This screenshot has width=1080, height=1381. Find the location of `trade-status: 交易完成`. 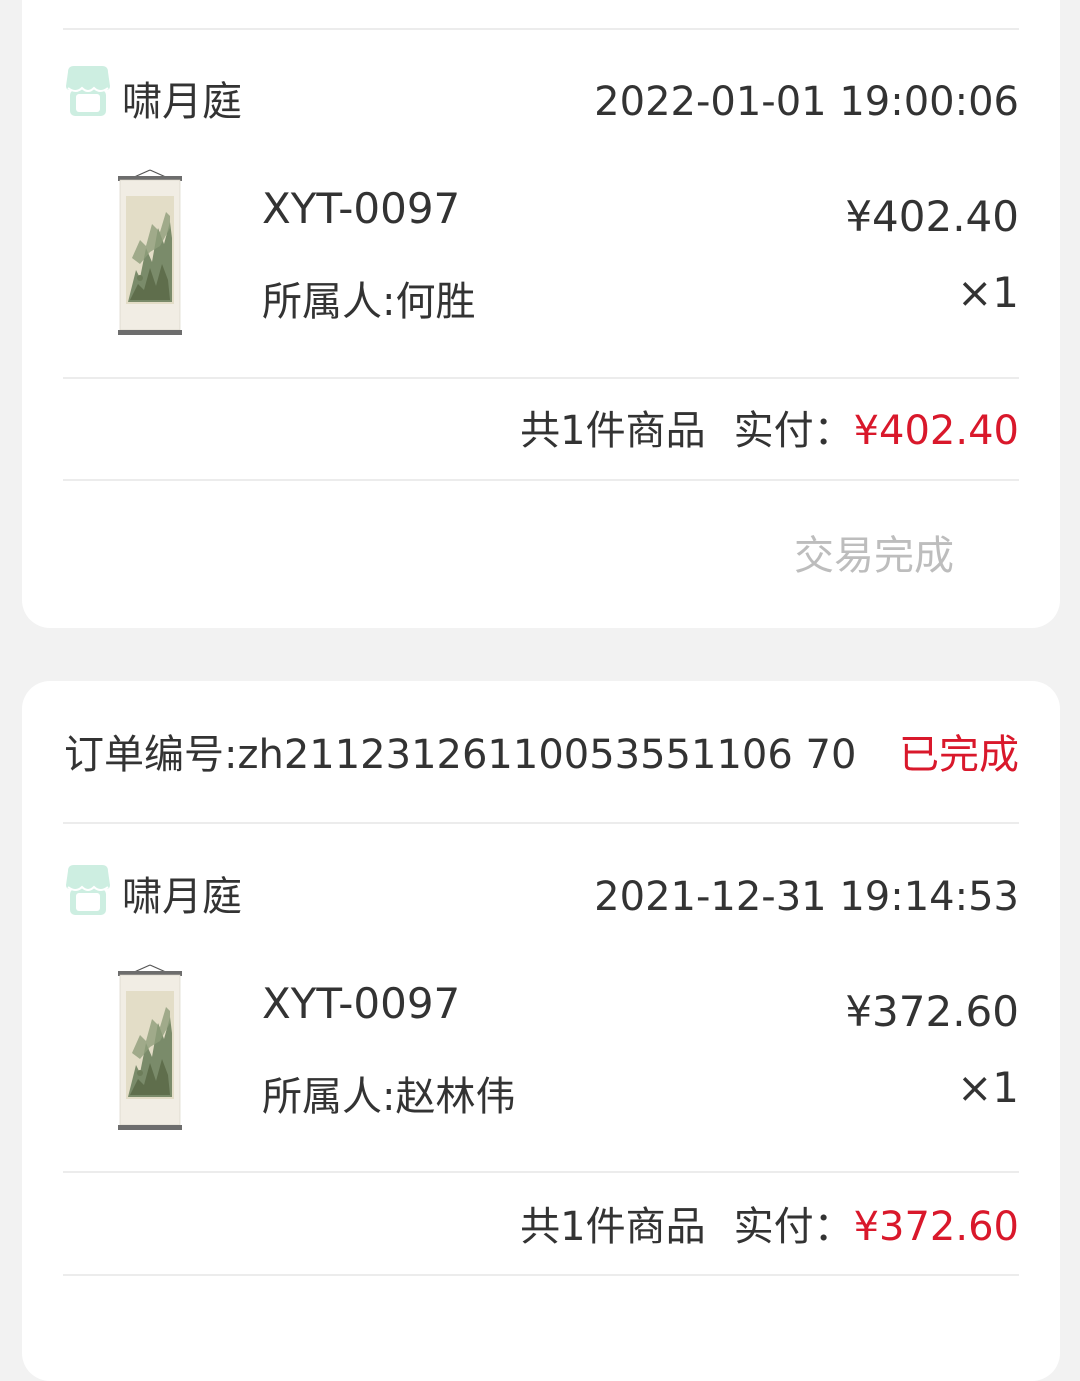

trade-status: 交易完成 is located at coordinates (874, 556).